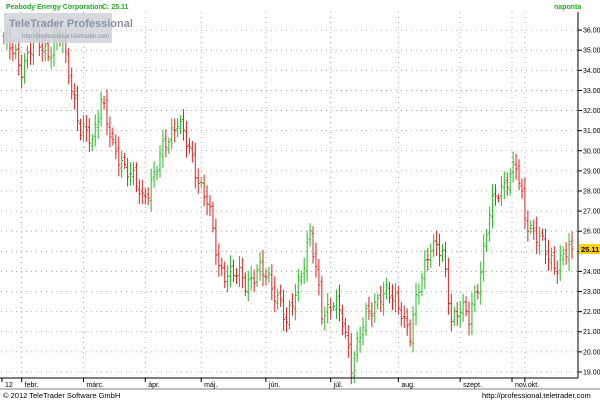 The height and width of the screenshot is (400, 600). What do you see at coordinates (154, 385) in the screenshot?
I see `x-tick-label: ápr.` at bounding box center [154, 385].